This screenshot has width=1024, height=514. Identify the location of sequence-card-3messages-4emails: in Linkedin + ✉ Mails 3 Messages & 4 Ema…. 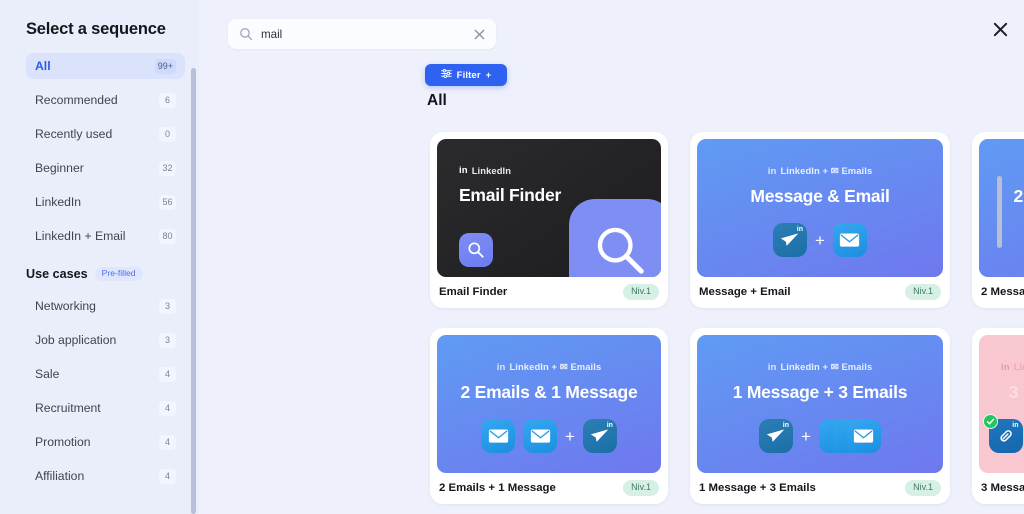
(998, 416).